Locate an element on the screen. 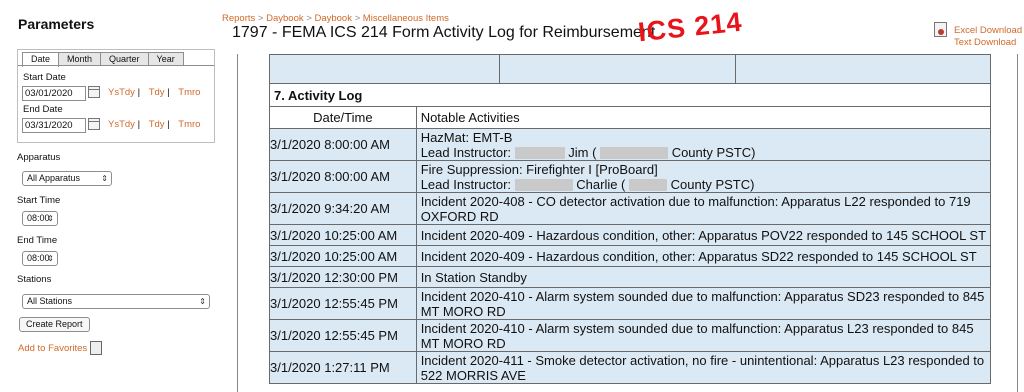 This screenshot has height=392, width=1024. apparatus-select-value: All Apparatus is located at coordinates (54, 178).